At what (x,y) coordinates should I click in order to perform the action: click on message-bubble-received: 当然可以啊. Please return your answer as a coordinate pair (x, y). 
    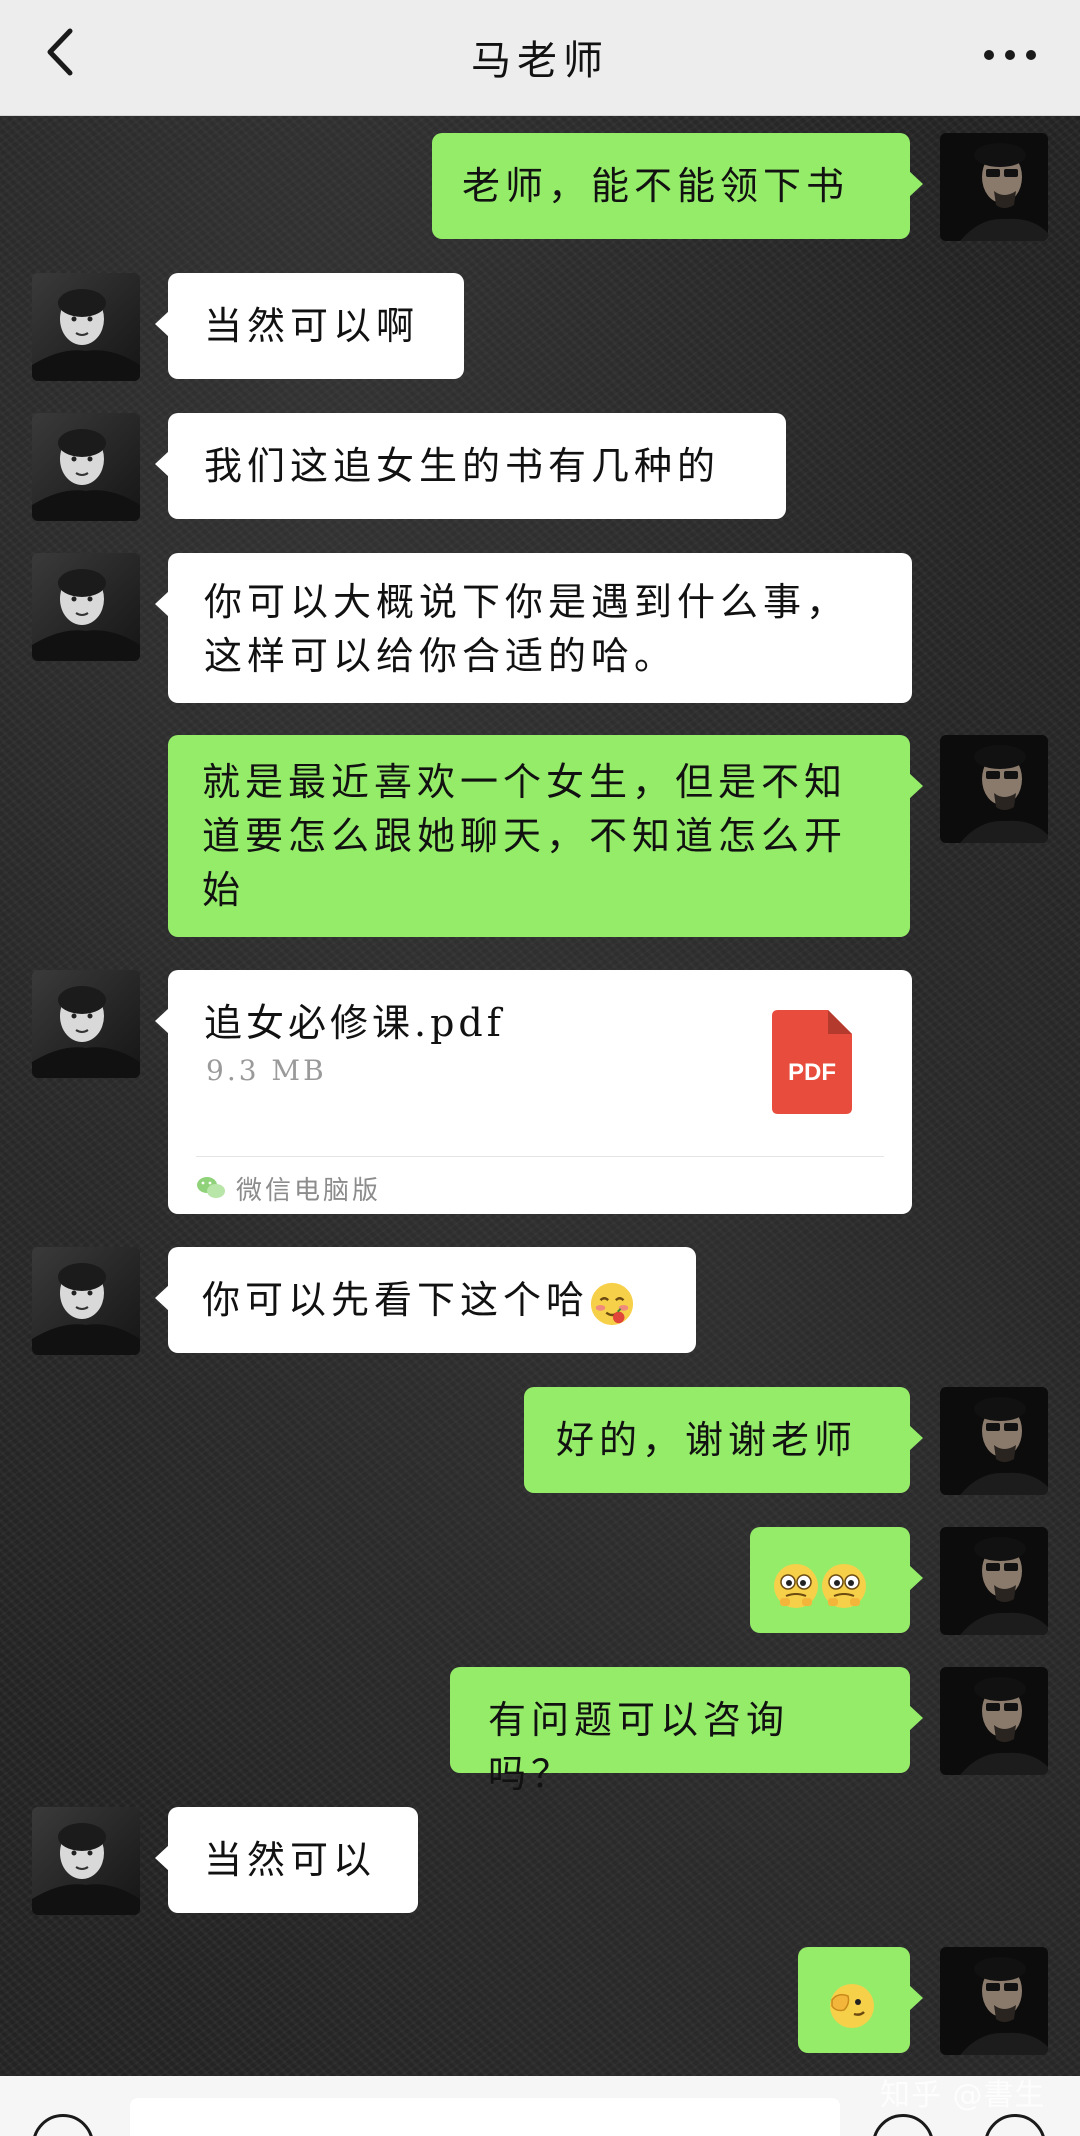
    Looking at the image, I should click on (309, 326).